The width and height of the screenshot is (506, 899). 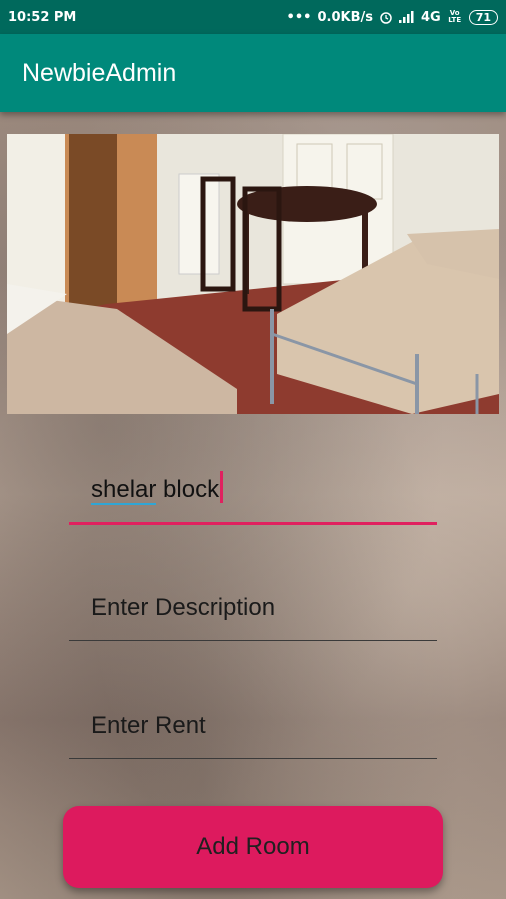 I want to click on status-time: 10:52 PM, so click(x=42, y=17).